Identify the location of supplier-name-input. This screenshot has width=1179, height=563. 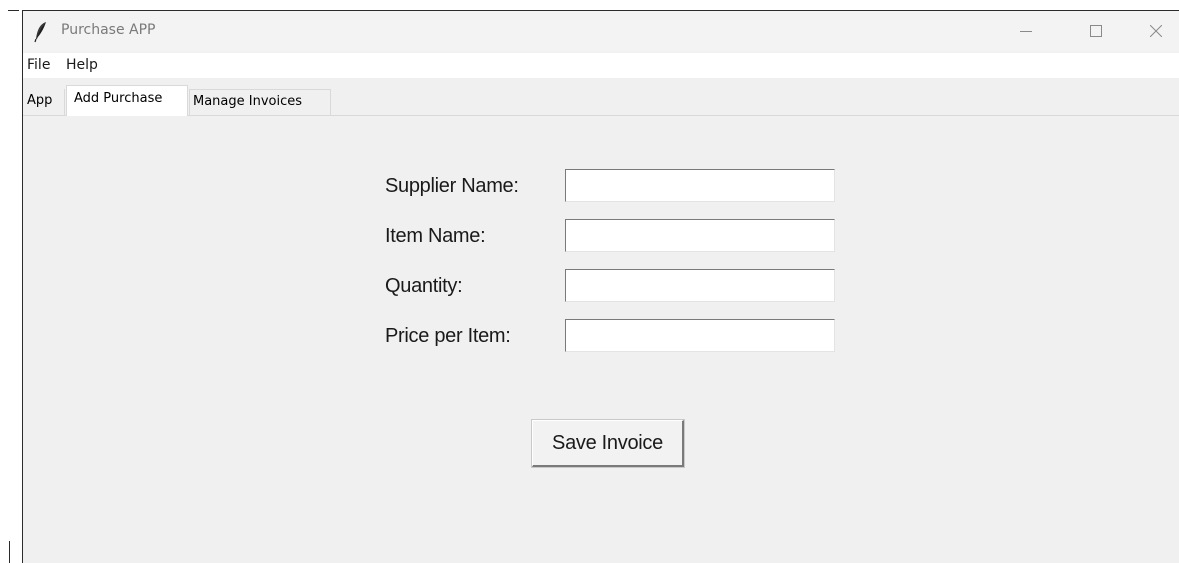
(700, 185).